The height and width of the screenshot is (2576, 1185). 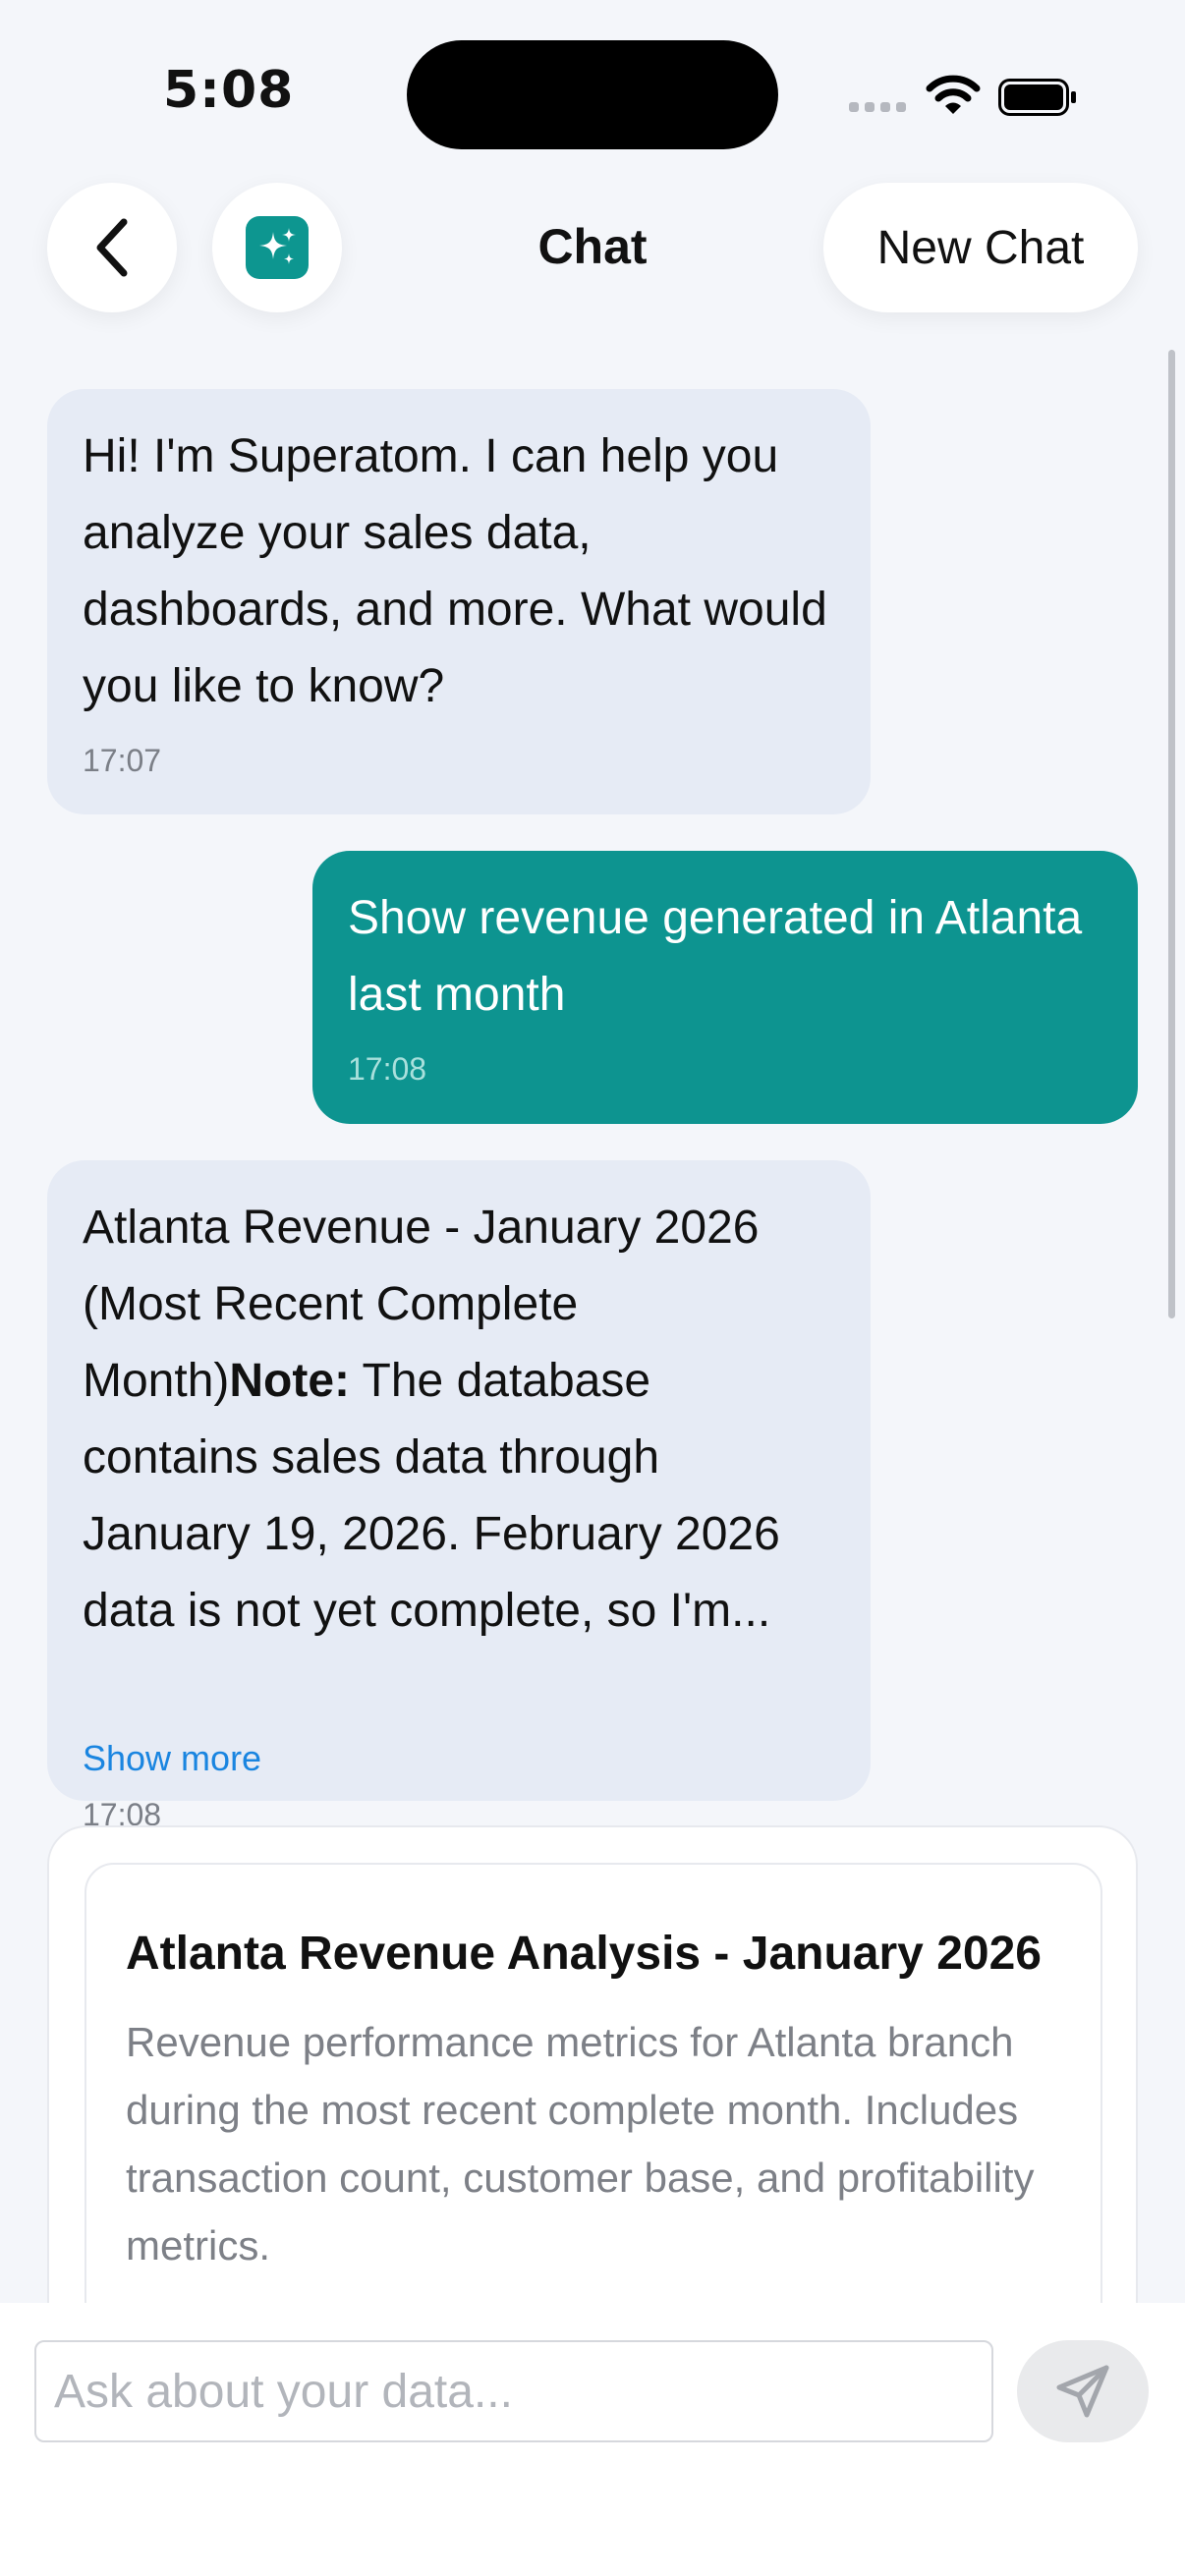 I want to click on composer-bar, so click(x=592, y=2439).